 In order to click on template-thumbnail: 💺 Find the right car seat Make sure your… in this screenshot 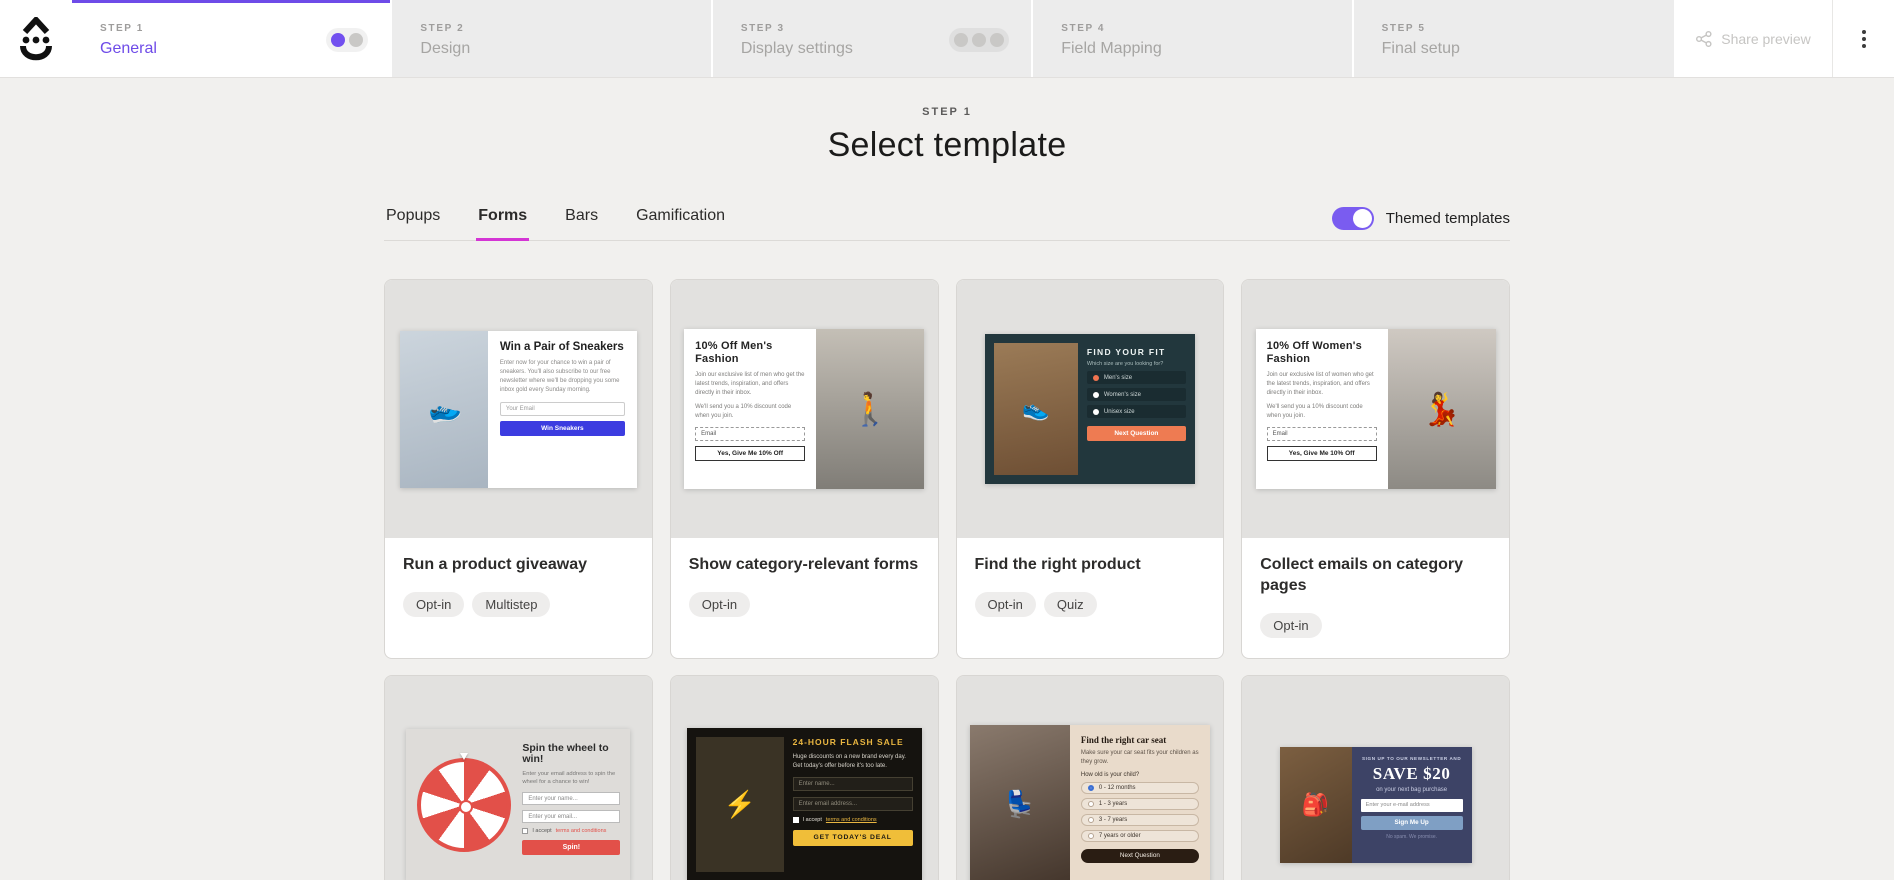, I will do `click(1090, 777)`.